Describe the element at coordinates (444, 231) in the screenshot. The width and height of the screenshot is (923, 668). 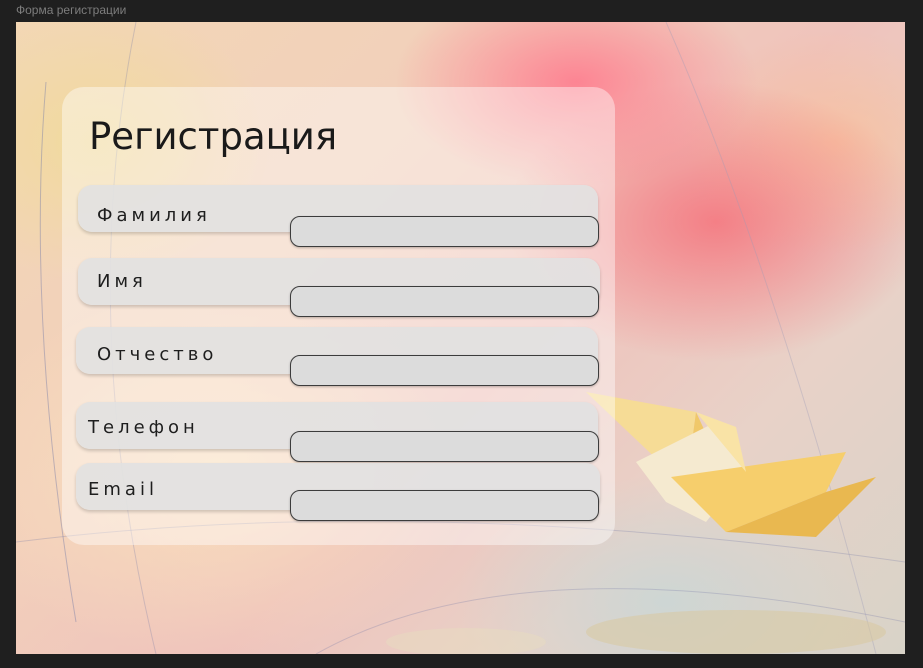
I see `lastname-input` at that location.